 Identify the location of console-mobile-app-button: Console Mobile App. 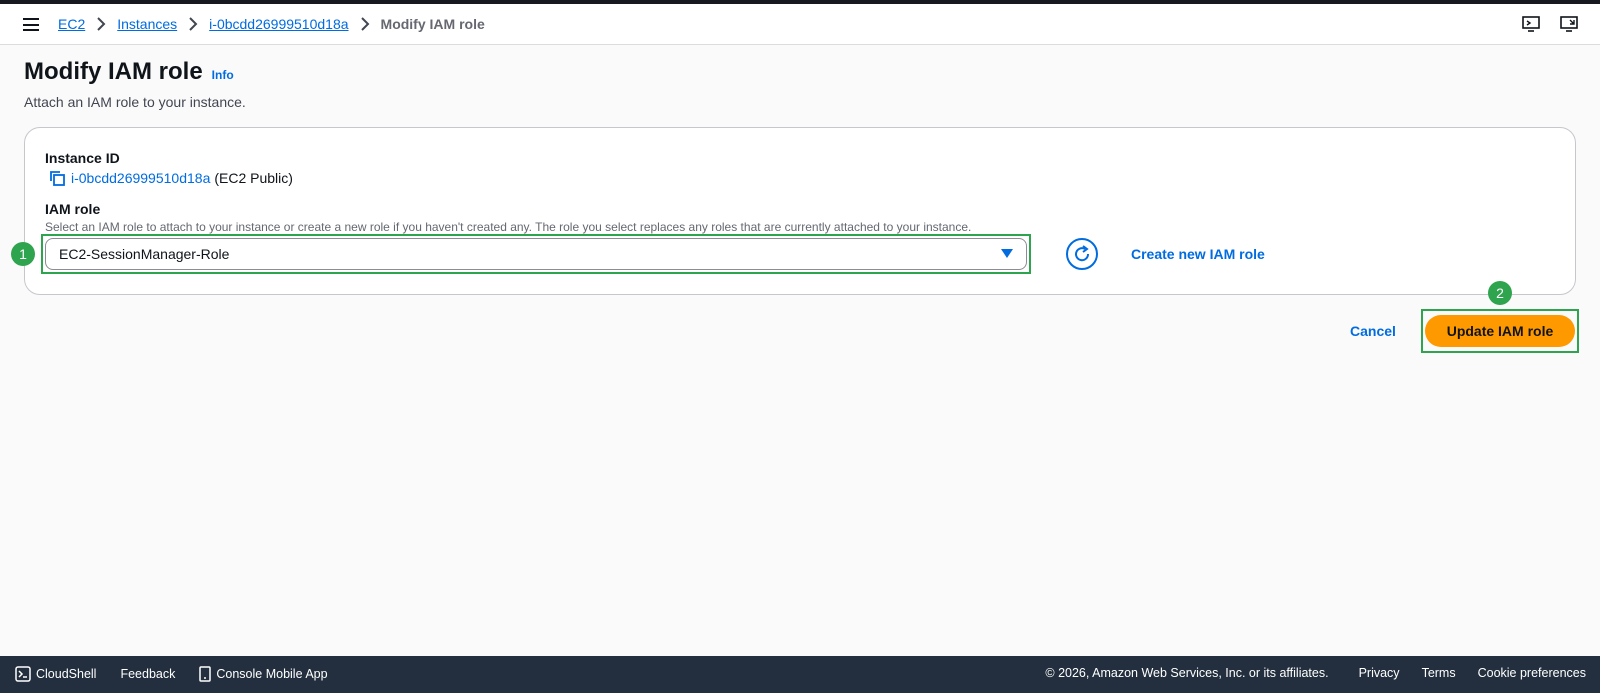
(263, 674).